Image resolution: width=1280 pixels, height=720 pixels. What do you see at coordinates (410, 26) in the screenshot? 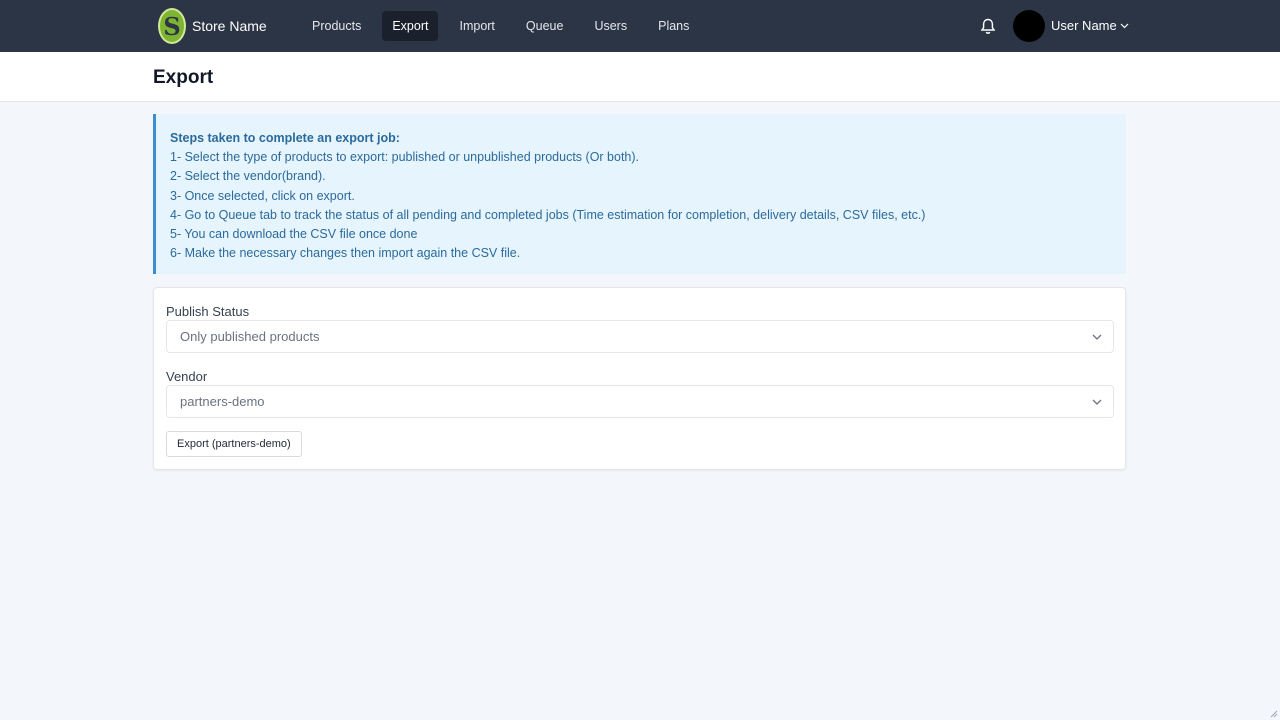
I see `nav-item-export: Export` at bounding box center [410, 26].